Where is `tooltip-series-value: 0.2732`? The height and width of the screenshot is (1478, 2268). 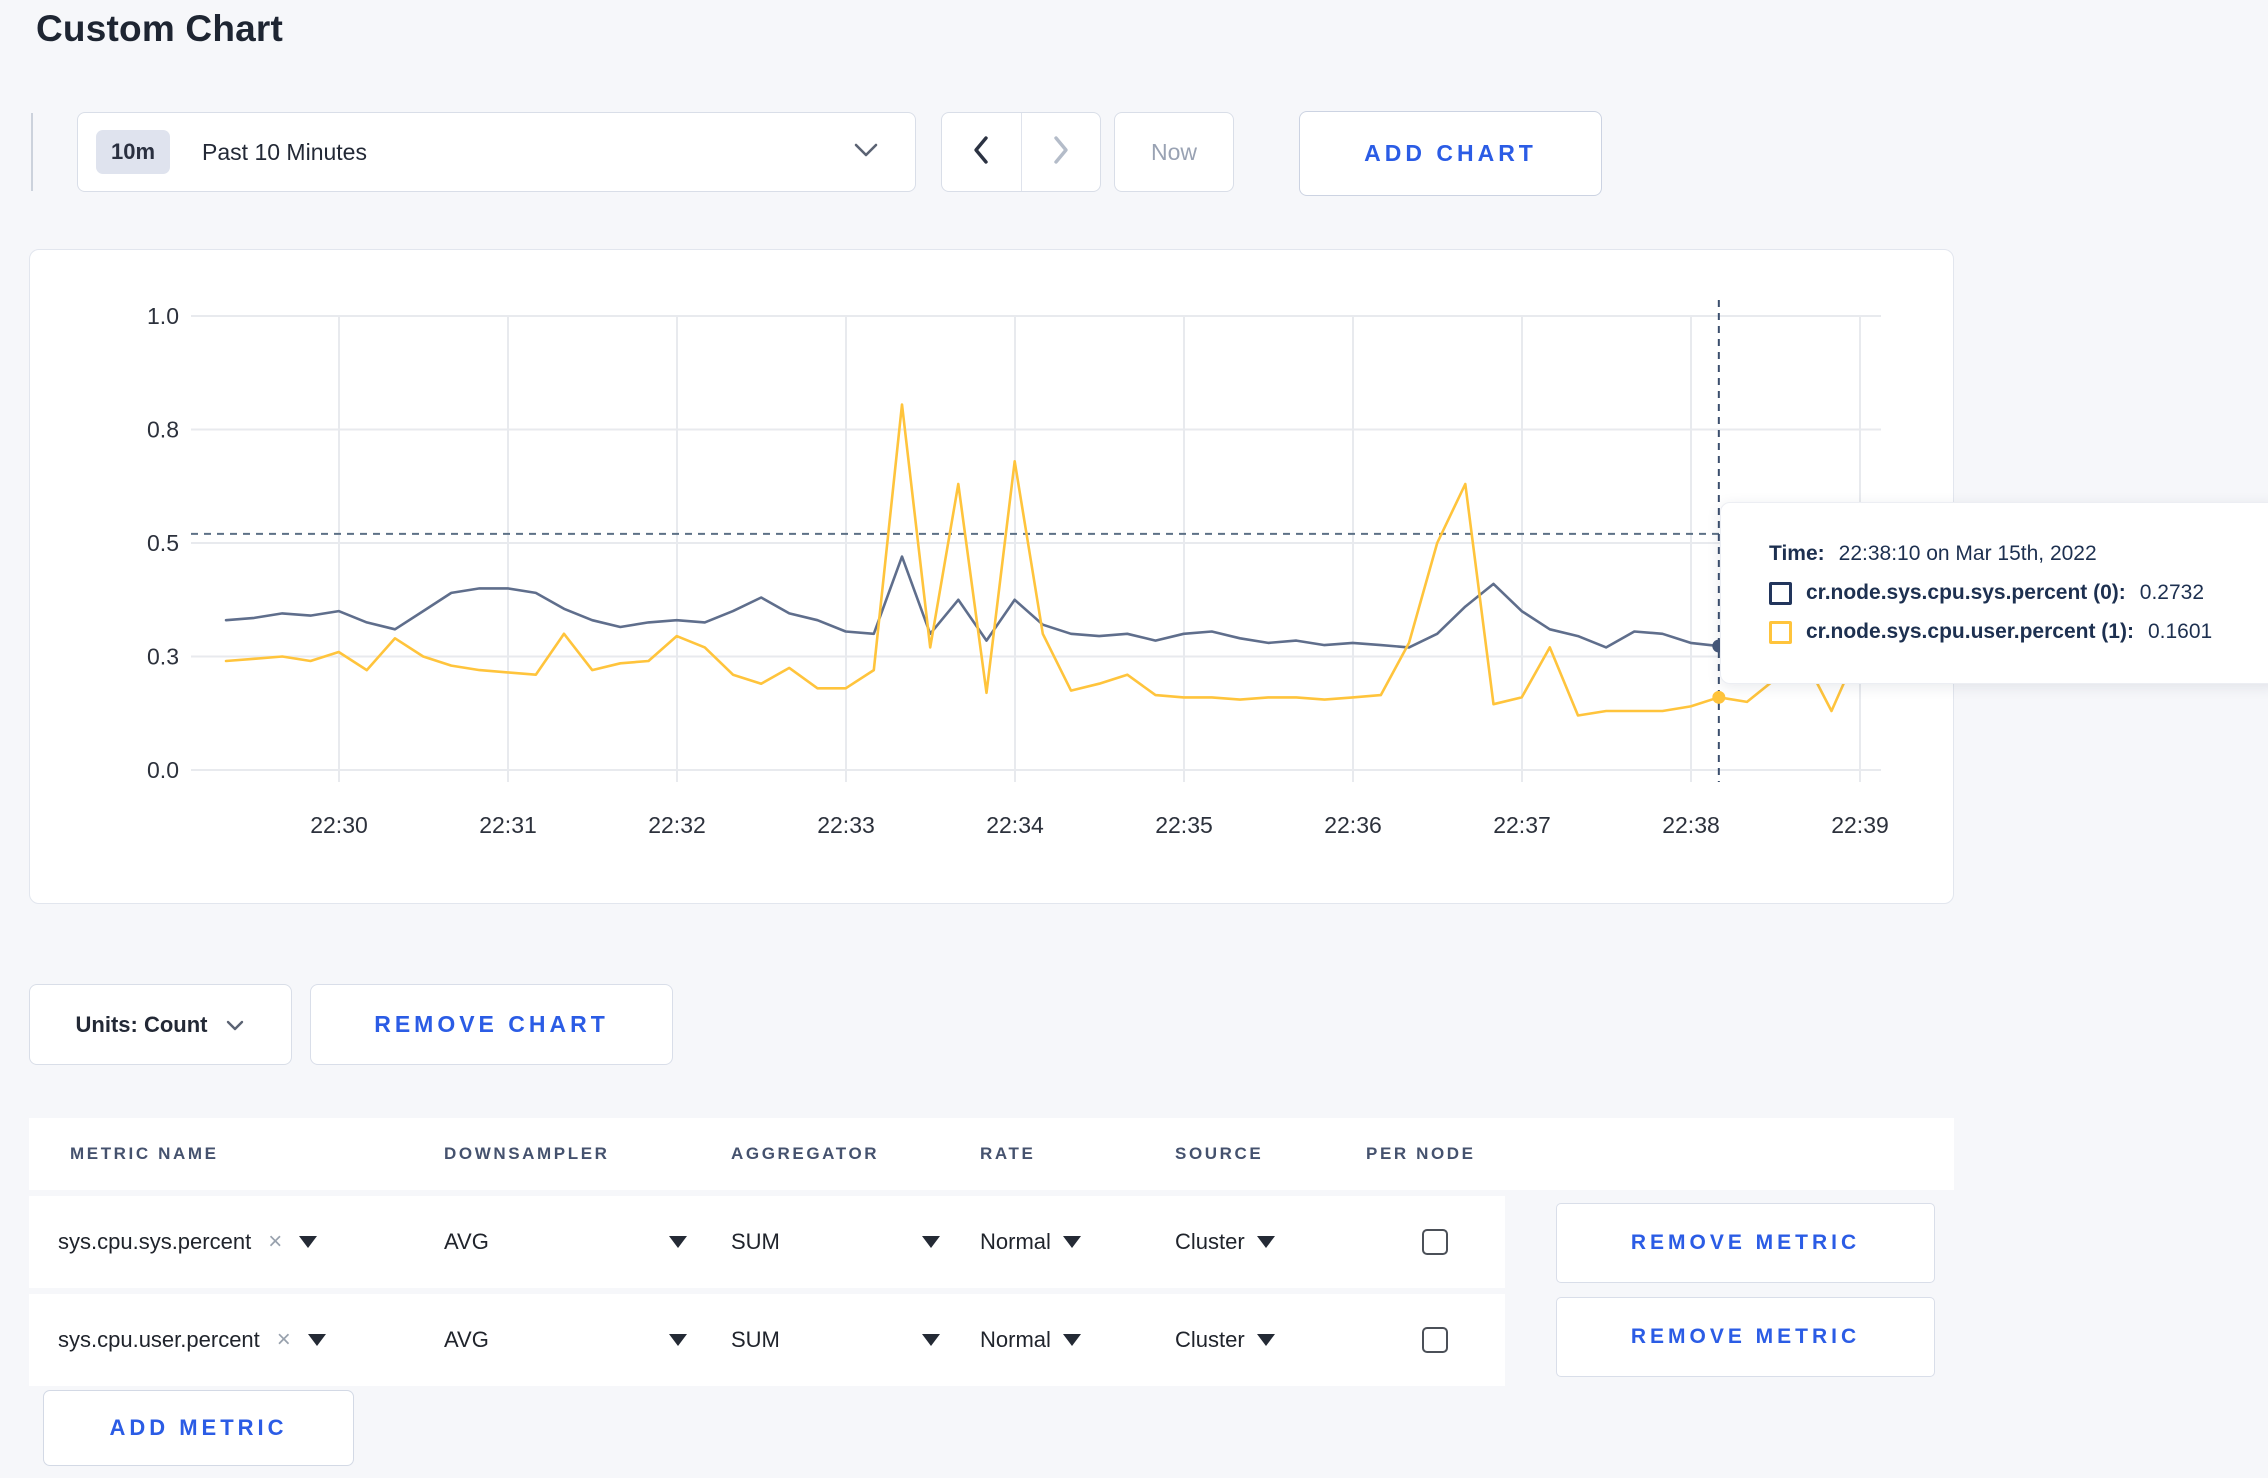 tooltip-series-value: 0.2732 is located at coordinates (2172, 592).